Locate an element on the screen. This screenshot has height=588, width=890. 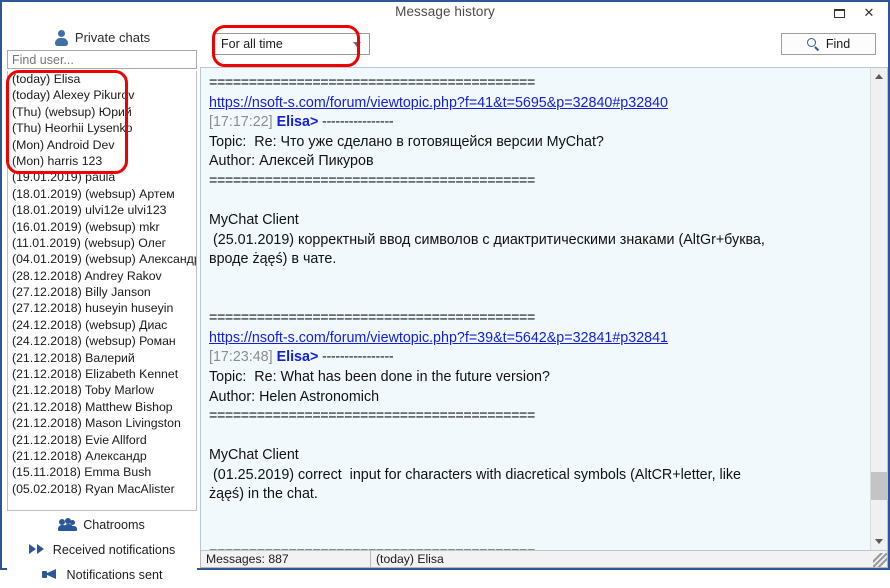
received-notifications-icon is located at coordinates (37, 549).